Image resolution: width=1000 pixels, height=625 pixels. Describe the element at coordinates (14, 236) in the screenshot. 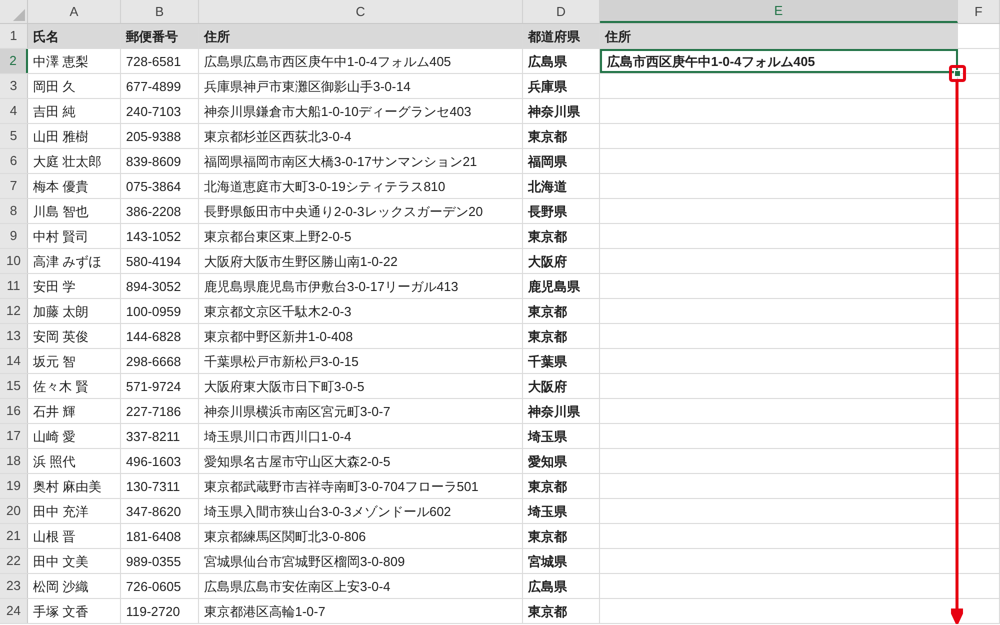

I see `row-header: 9` at that location.